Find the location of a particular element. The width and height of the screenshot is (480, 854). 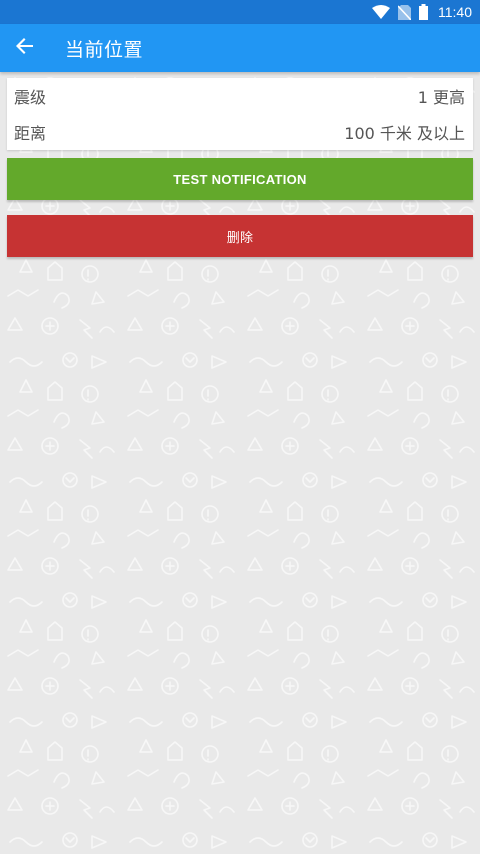

settings-card: 震级 1 更高 距离 100 千米 及以上 is located at coordinates (240, 114).